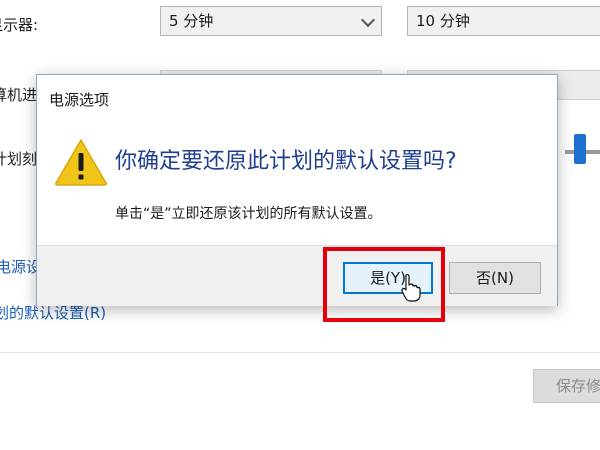 Image resolution: width=600 pixels, height=450 pixels. Describe the element at coordinates (411, 288) in the screenshot. I see `pointer-cursor-icon` at that location.